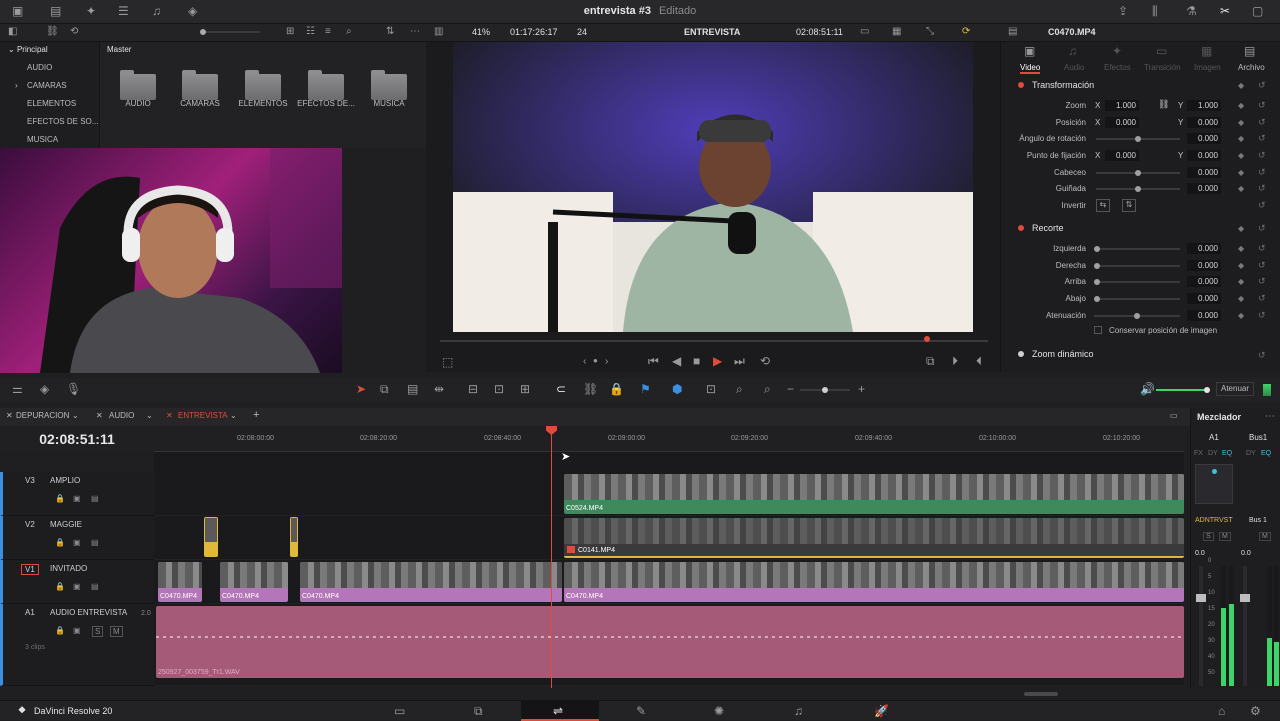  What do you see at coordinates (60, 542) in the screenshot?
I see `lock-icon: 🔒` at bounding box center [60, 542].